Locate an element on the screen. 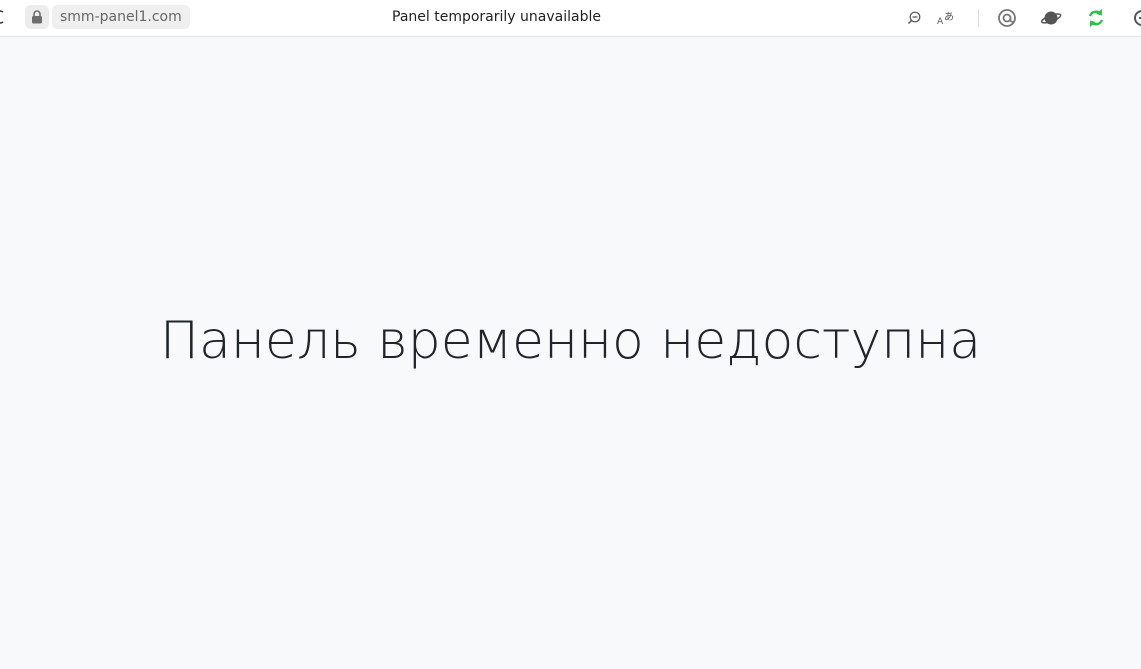  reload-icon is located at coordinates (4, 17).